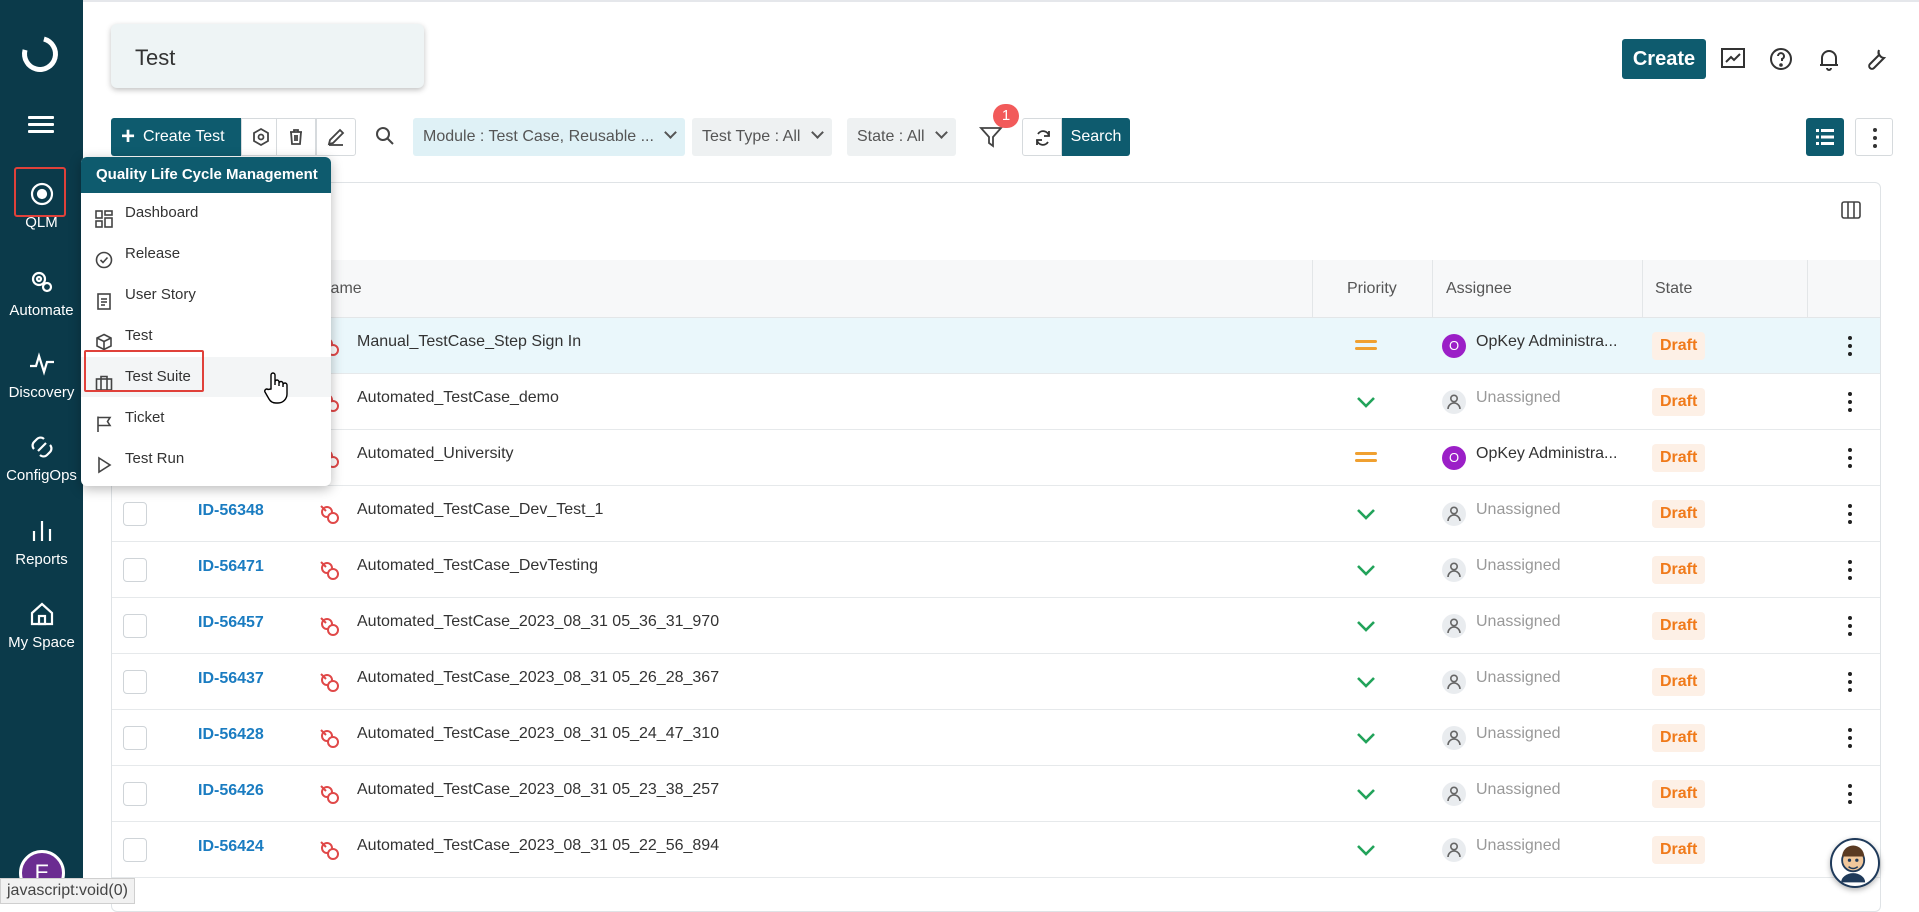 The width and height of the screenshot is (1919, 912). I want to click on table-row: Automated_TestCase_demo Unassigned Draft, so click(996, 402).